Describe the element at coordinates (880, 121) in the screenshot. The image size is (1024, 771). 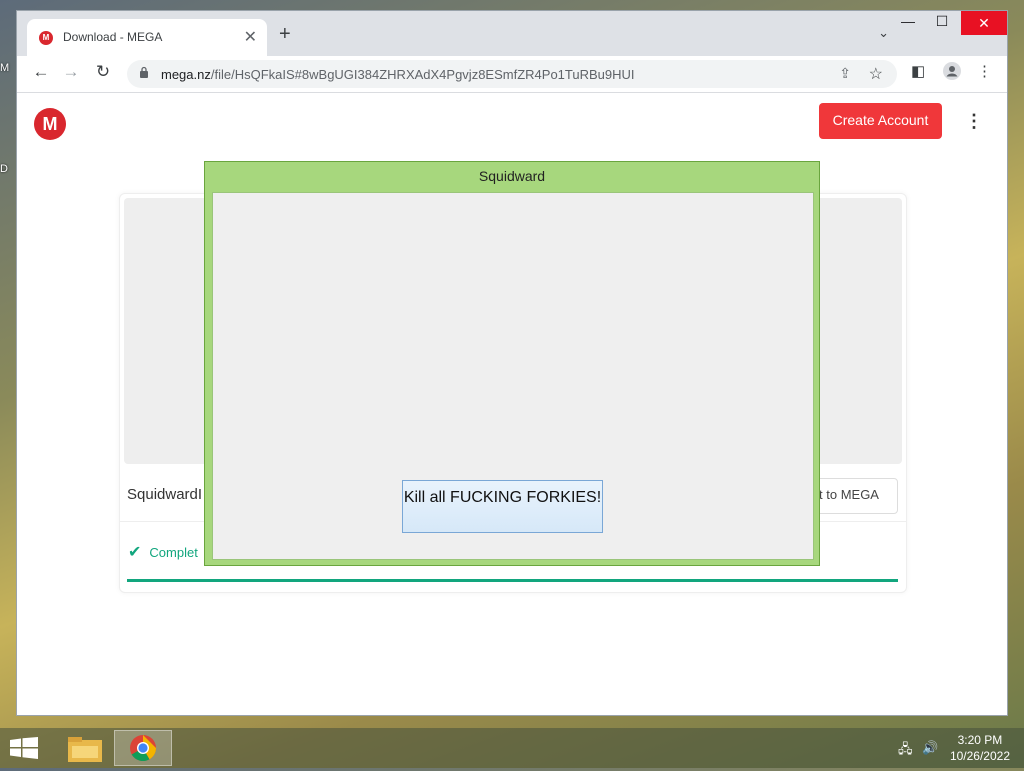
I see `create-account-button: Create Account` at that location.